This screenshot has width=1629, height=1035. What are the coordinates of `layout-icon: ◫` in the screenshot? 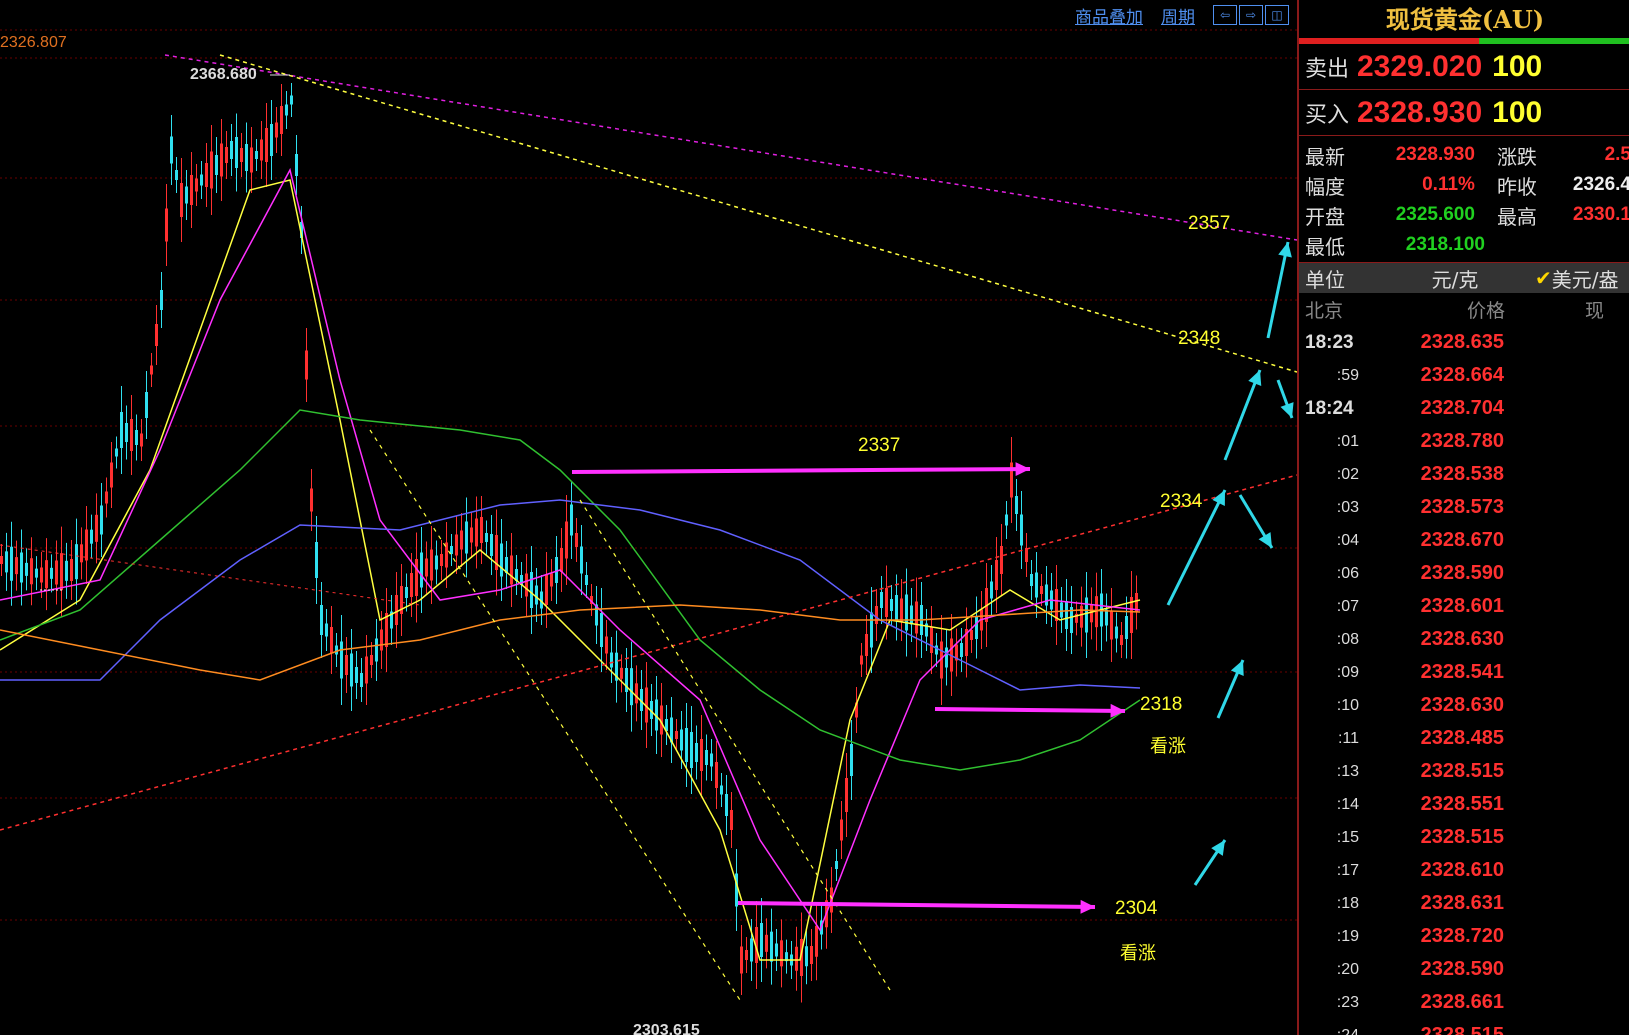 It's located at (1277, 15).